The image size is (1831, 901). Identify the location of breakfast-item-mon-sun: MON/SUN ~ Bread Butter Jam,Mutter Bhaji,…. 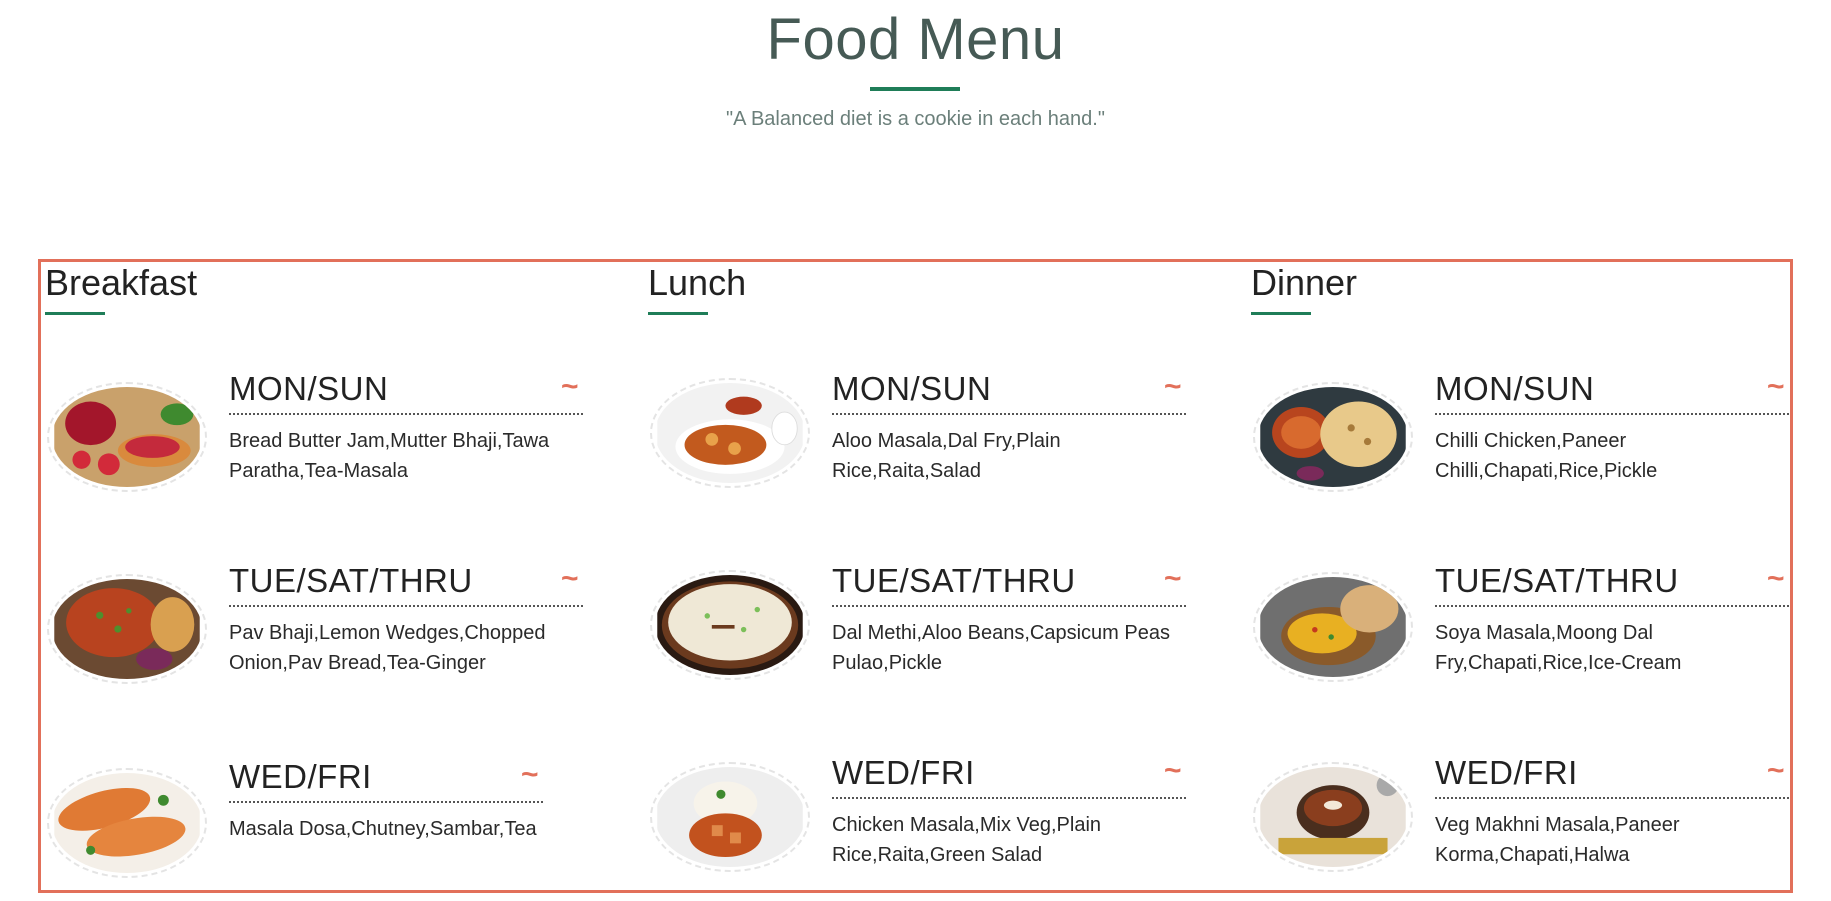
(341, 435).